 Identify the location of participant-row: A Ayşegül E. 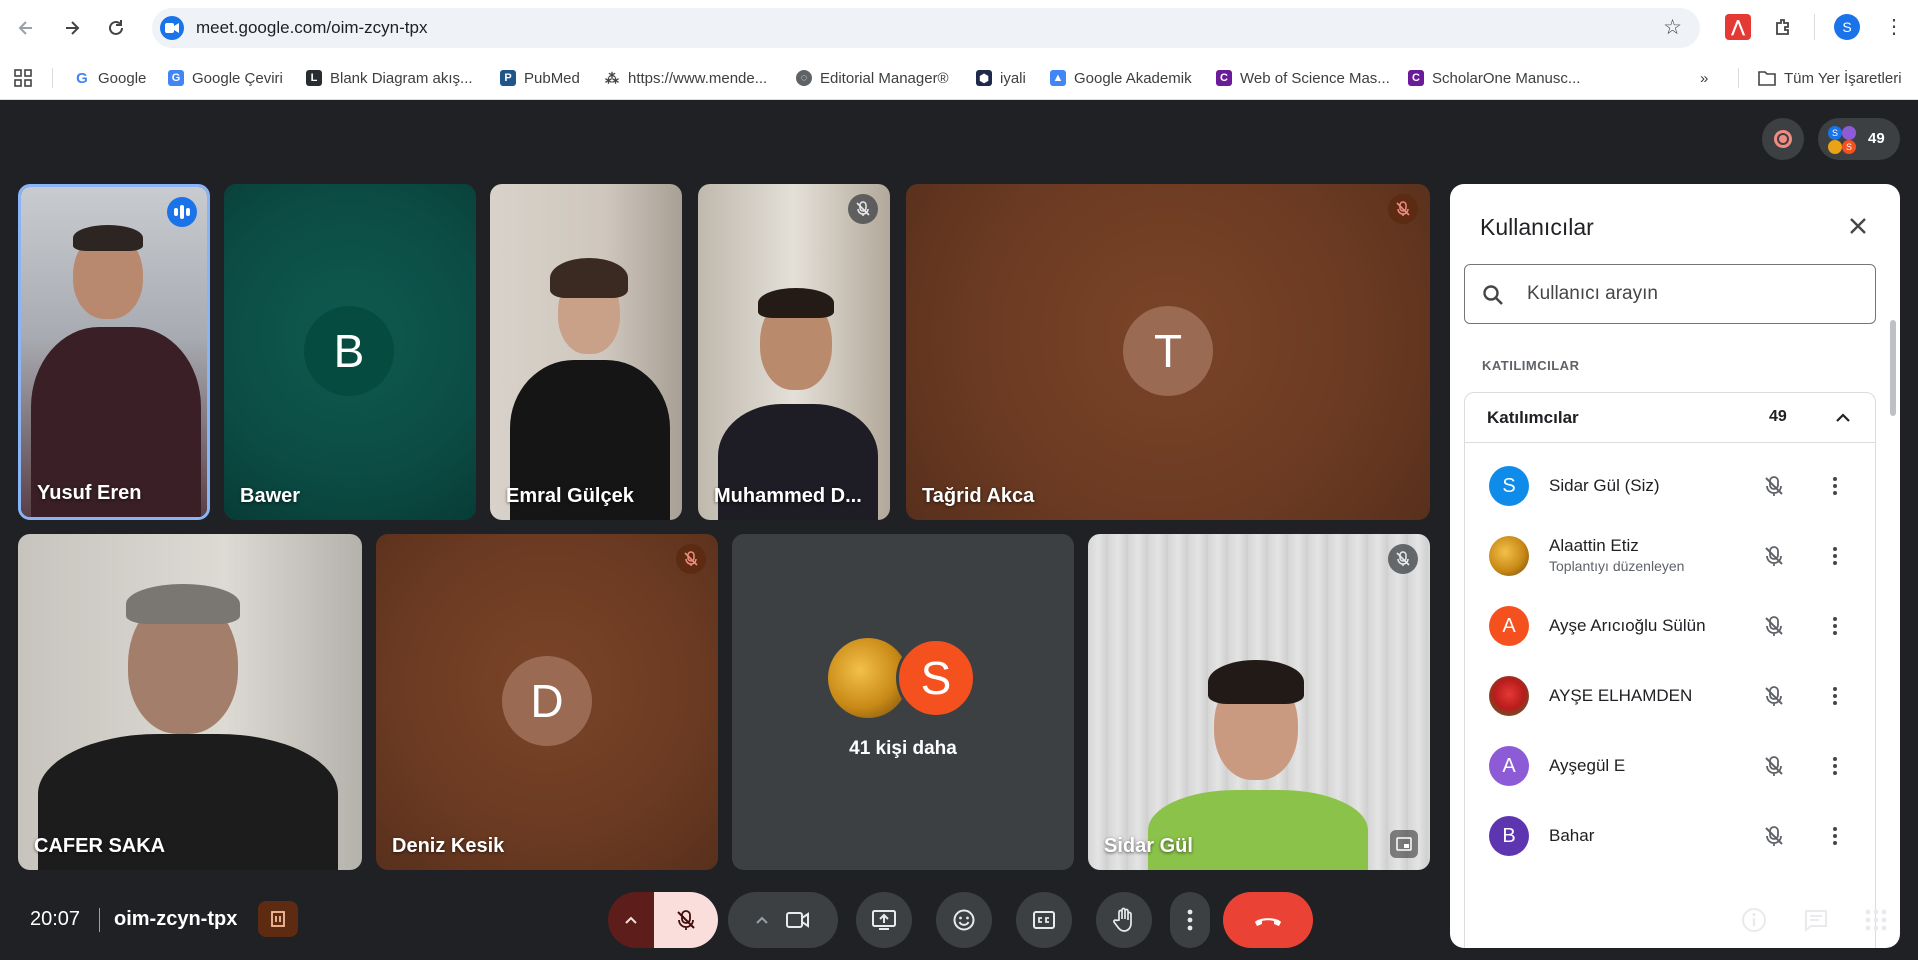
(1670, 766).